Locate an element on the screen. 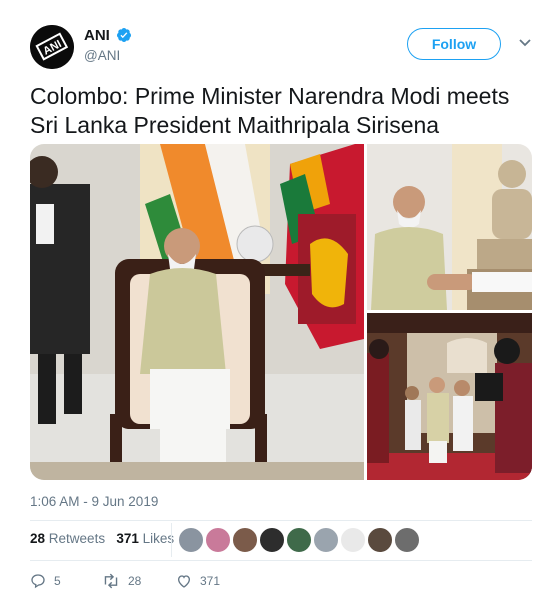 Image resolution: width=555 pixels, height=614 pixels. like-count: 371 is located at coordinates (210, 581).